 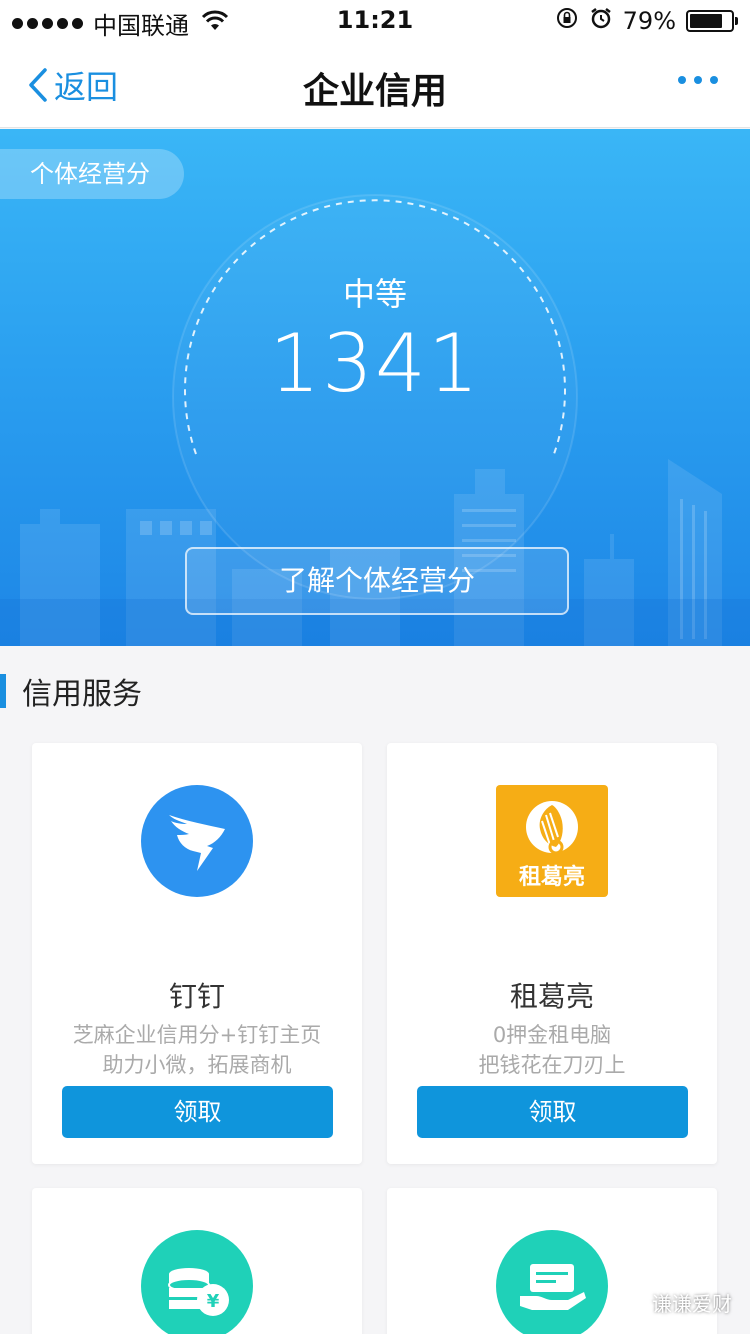 What do you see at coordinates (601, 21) in the screenshot?
I see `alarm-icon` at bounding box center [601, 21].